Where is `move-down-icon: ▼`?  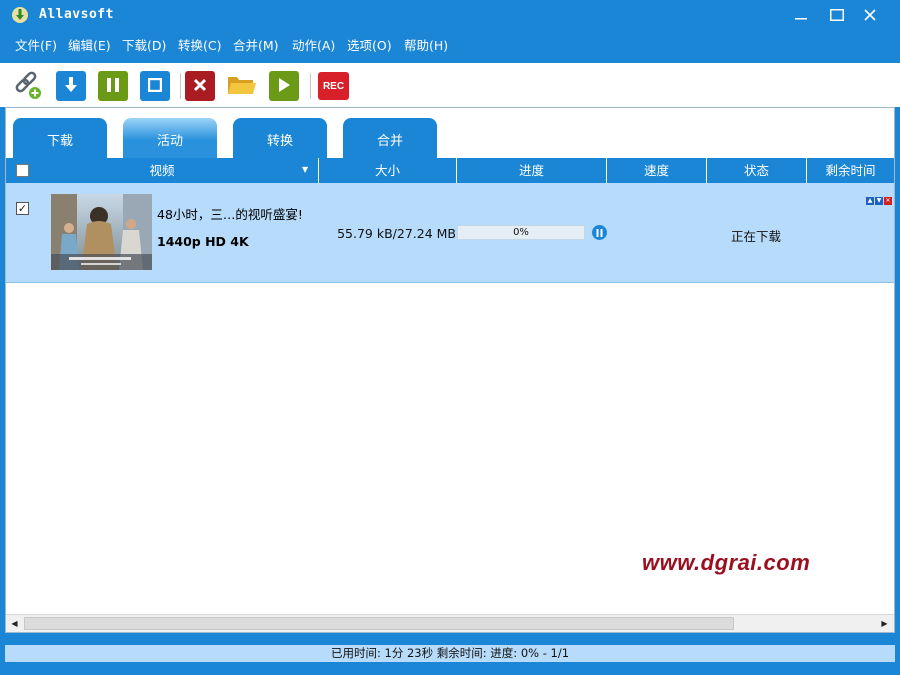
move-down-icon: ▼ is located at coordinates (879, 201).